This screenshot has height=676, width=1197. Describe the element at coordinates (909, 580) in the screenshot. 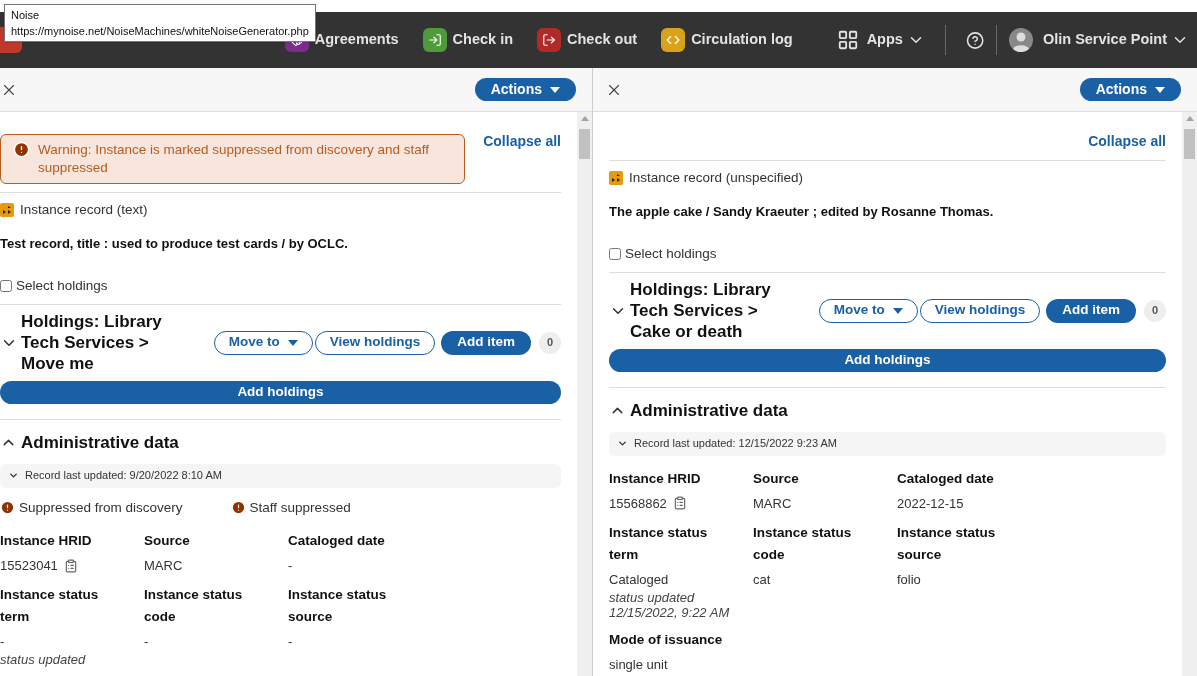

I see `field-value: folio` at that location.